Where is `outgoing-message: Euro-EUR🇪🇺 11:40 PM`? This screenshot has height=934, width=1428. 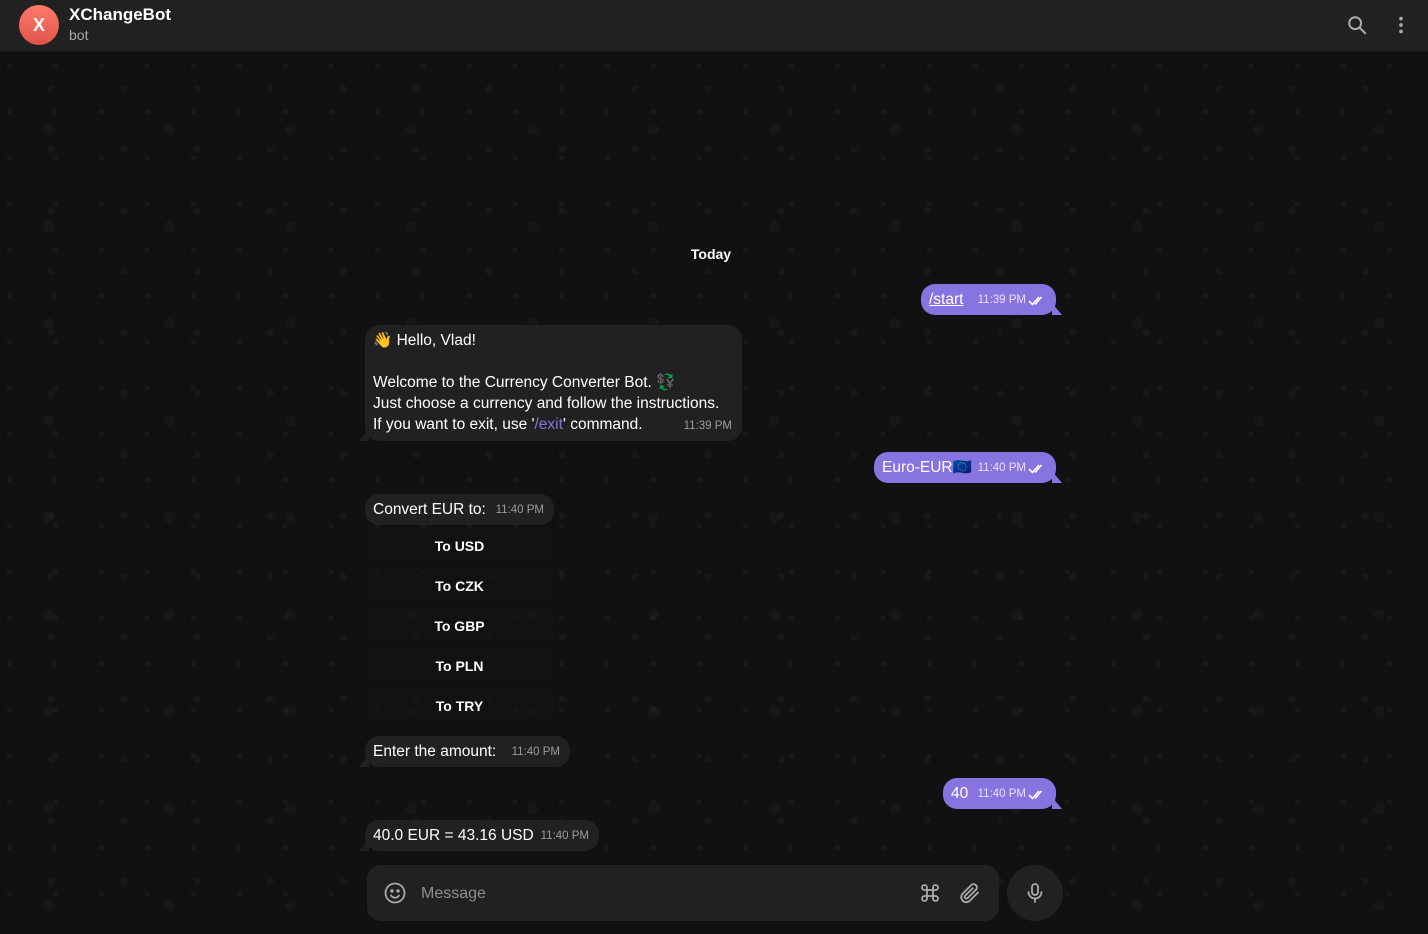
outgoing-message: Euro-EUR🇪🇺 11:40 PM is located at coordinates (968, 467).